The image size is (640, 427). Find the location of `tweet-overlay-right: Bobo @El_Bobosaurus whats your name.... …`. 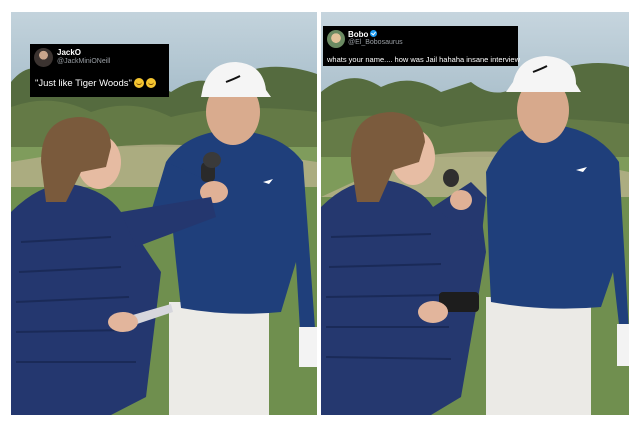

tweet-overlay-right: Bobo @El_Bobosaurus whats your name.... … is located at coordinates (422, 46).